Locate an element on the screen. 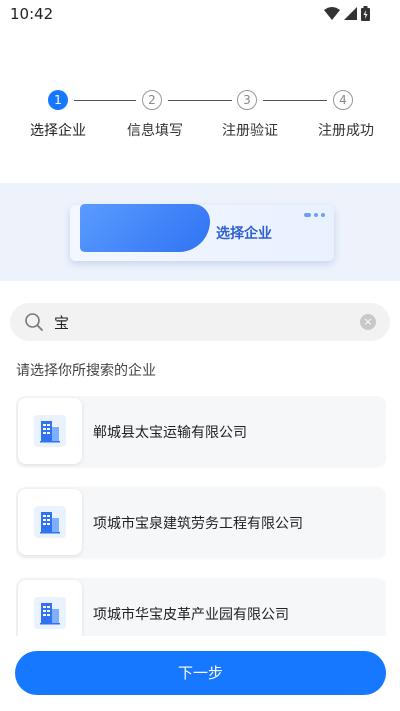  search-hint: 请选择你所搜索的企业 is located at coordinates (86, 371).